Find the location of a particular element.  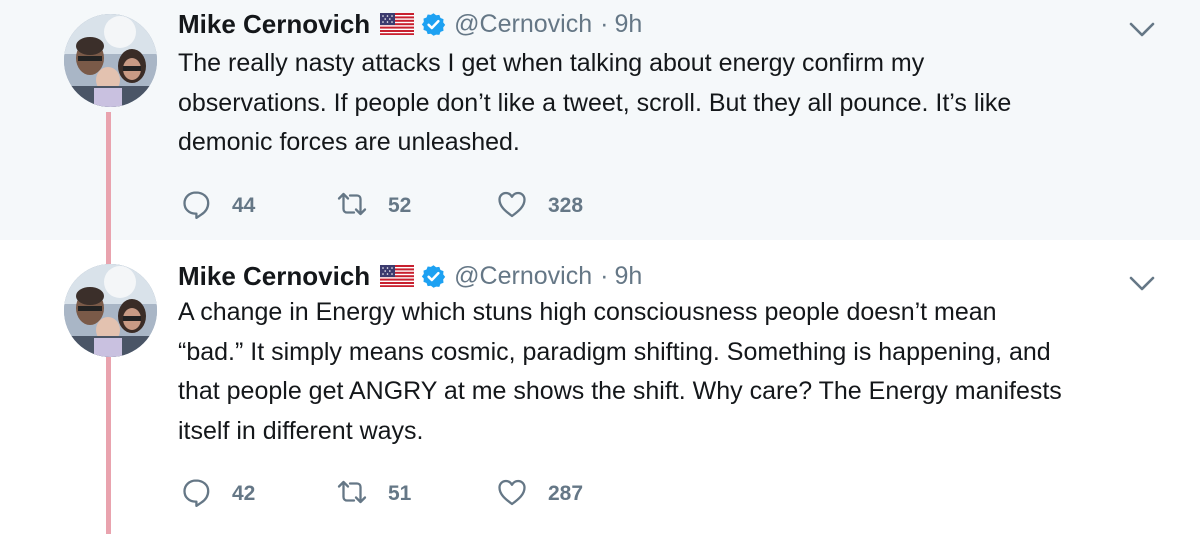

like-count: 287 is located at coordinates (566, 493).